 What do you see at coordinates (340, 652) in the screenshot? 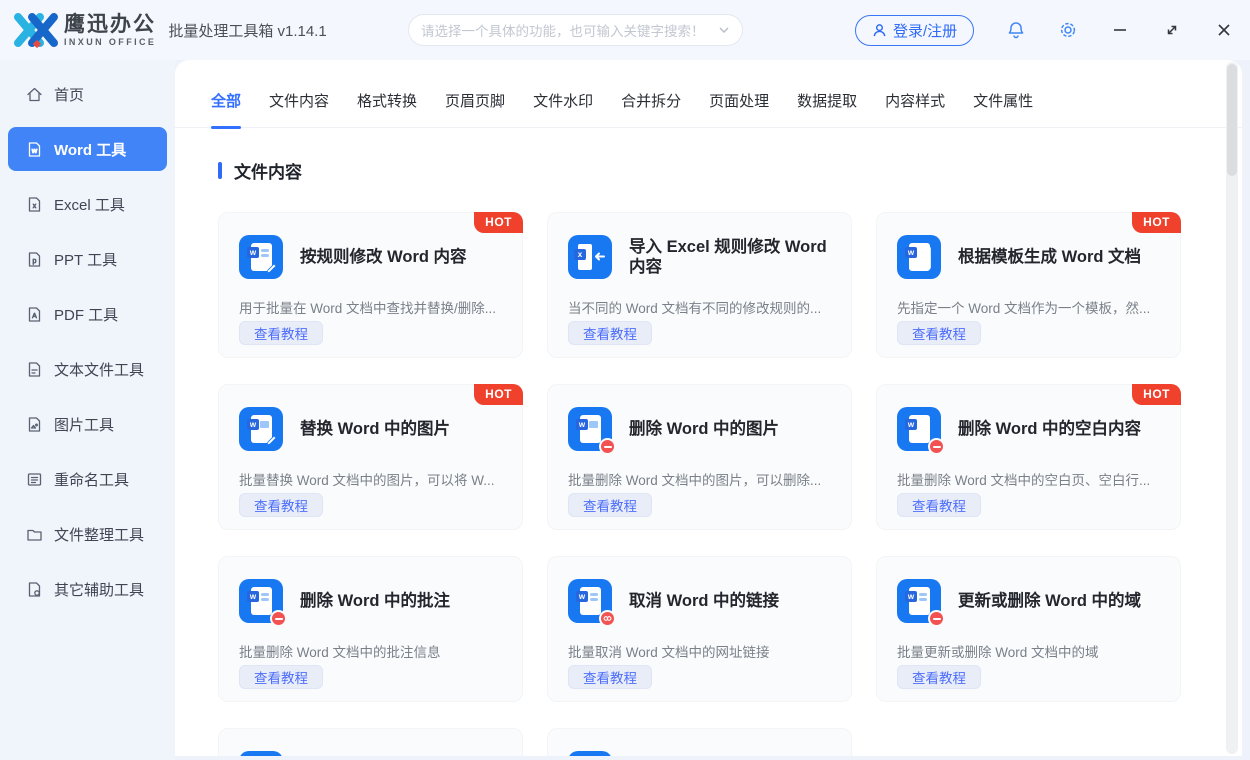
I see `tool-description: 批量删除 Word 文档中的批注信息` at bounding box center [340, 652].